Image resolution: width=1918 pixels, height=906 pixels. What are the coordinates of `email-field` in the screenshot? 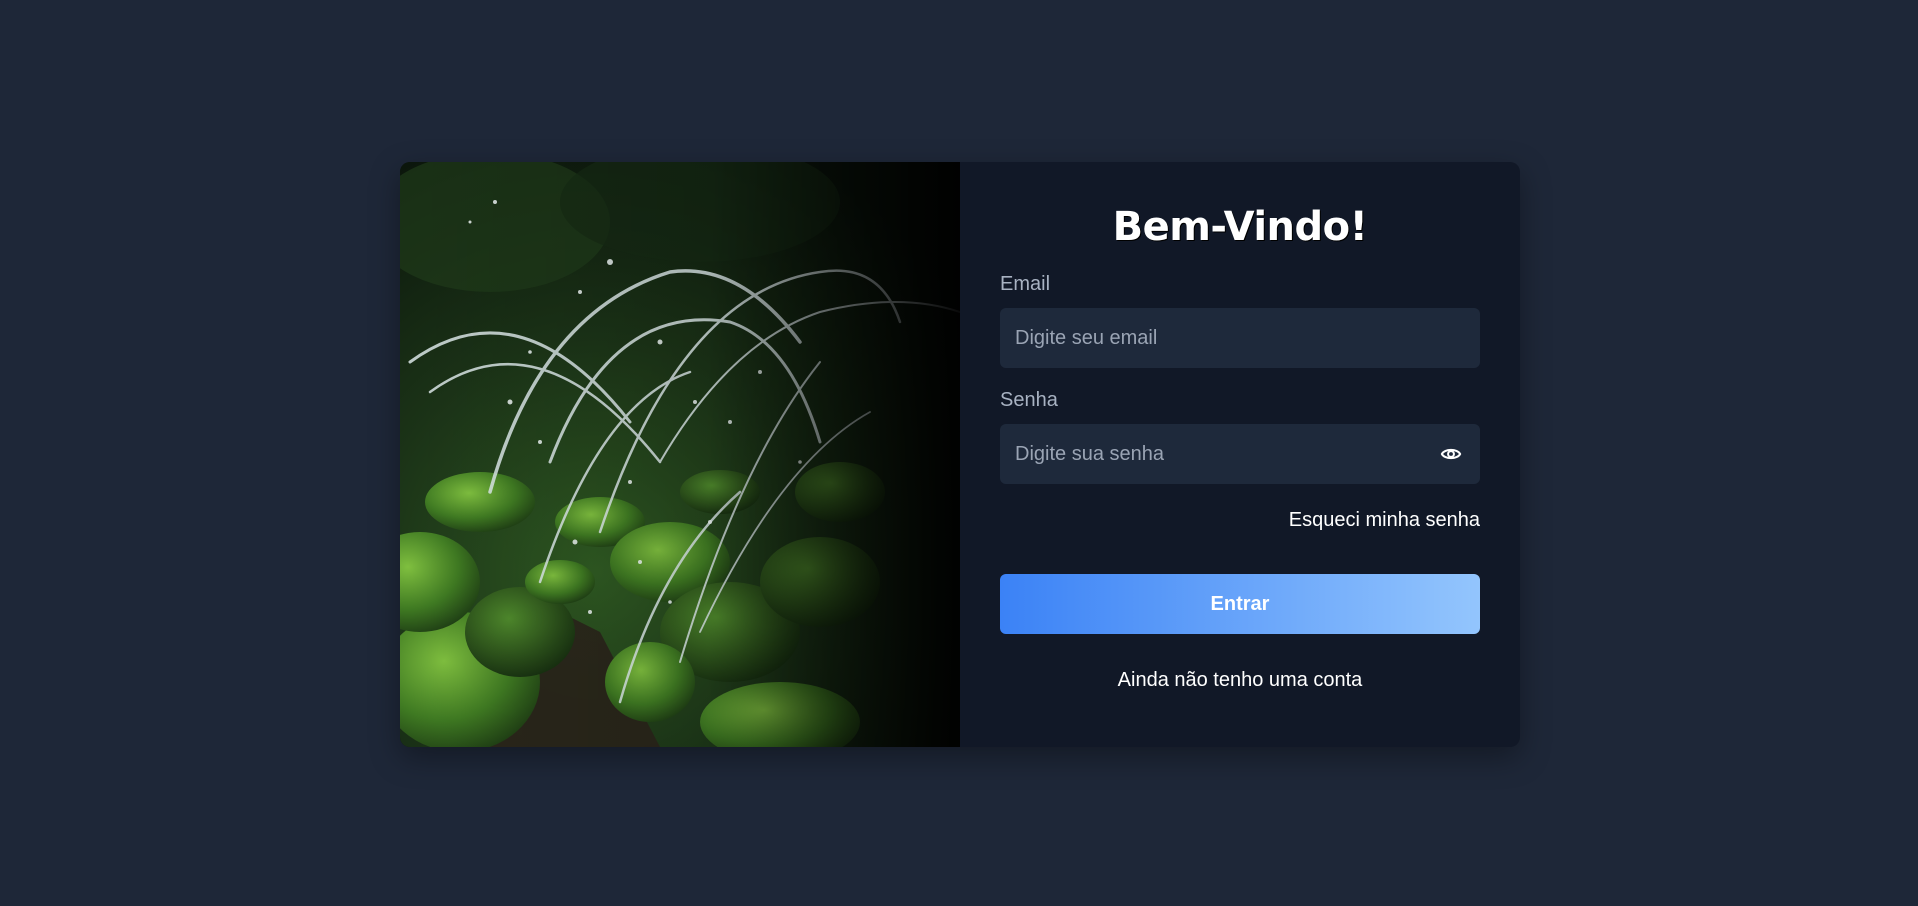 It's located at (1240, 338).